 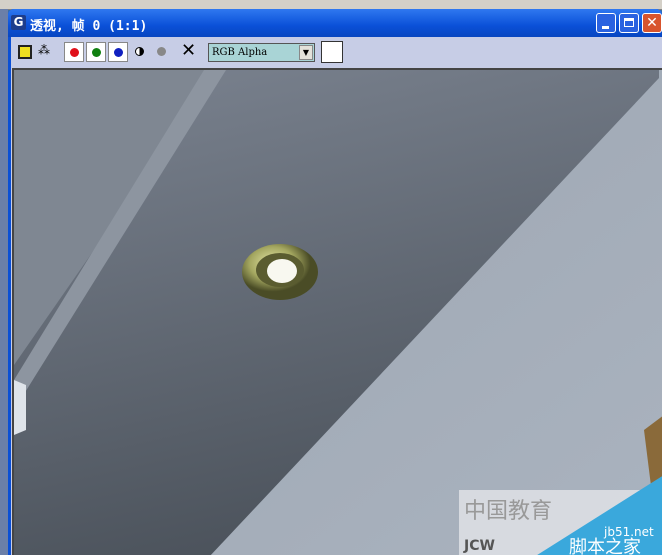 I want to click on alpha-icon, so click(x=161, y=51).